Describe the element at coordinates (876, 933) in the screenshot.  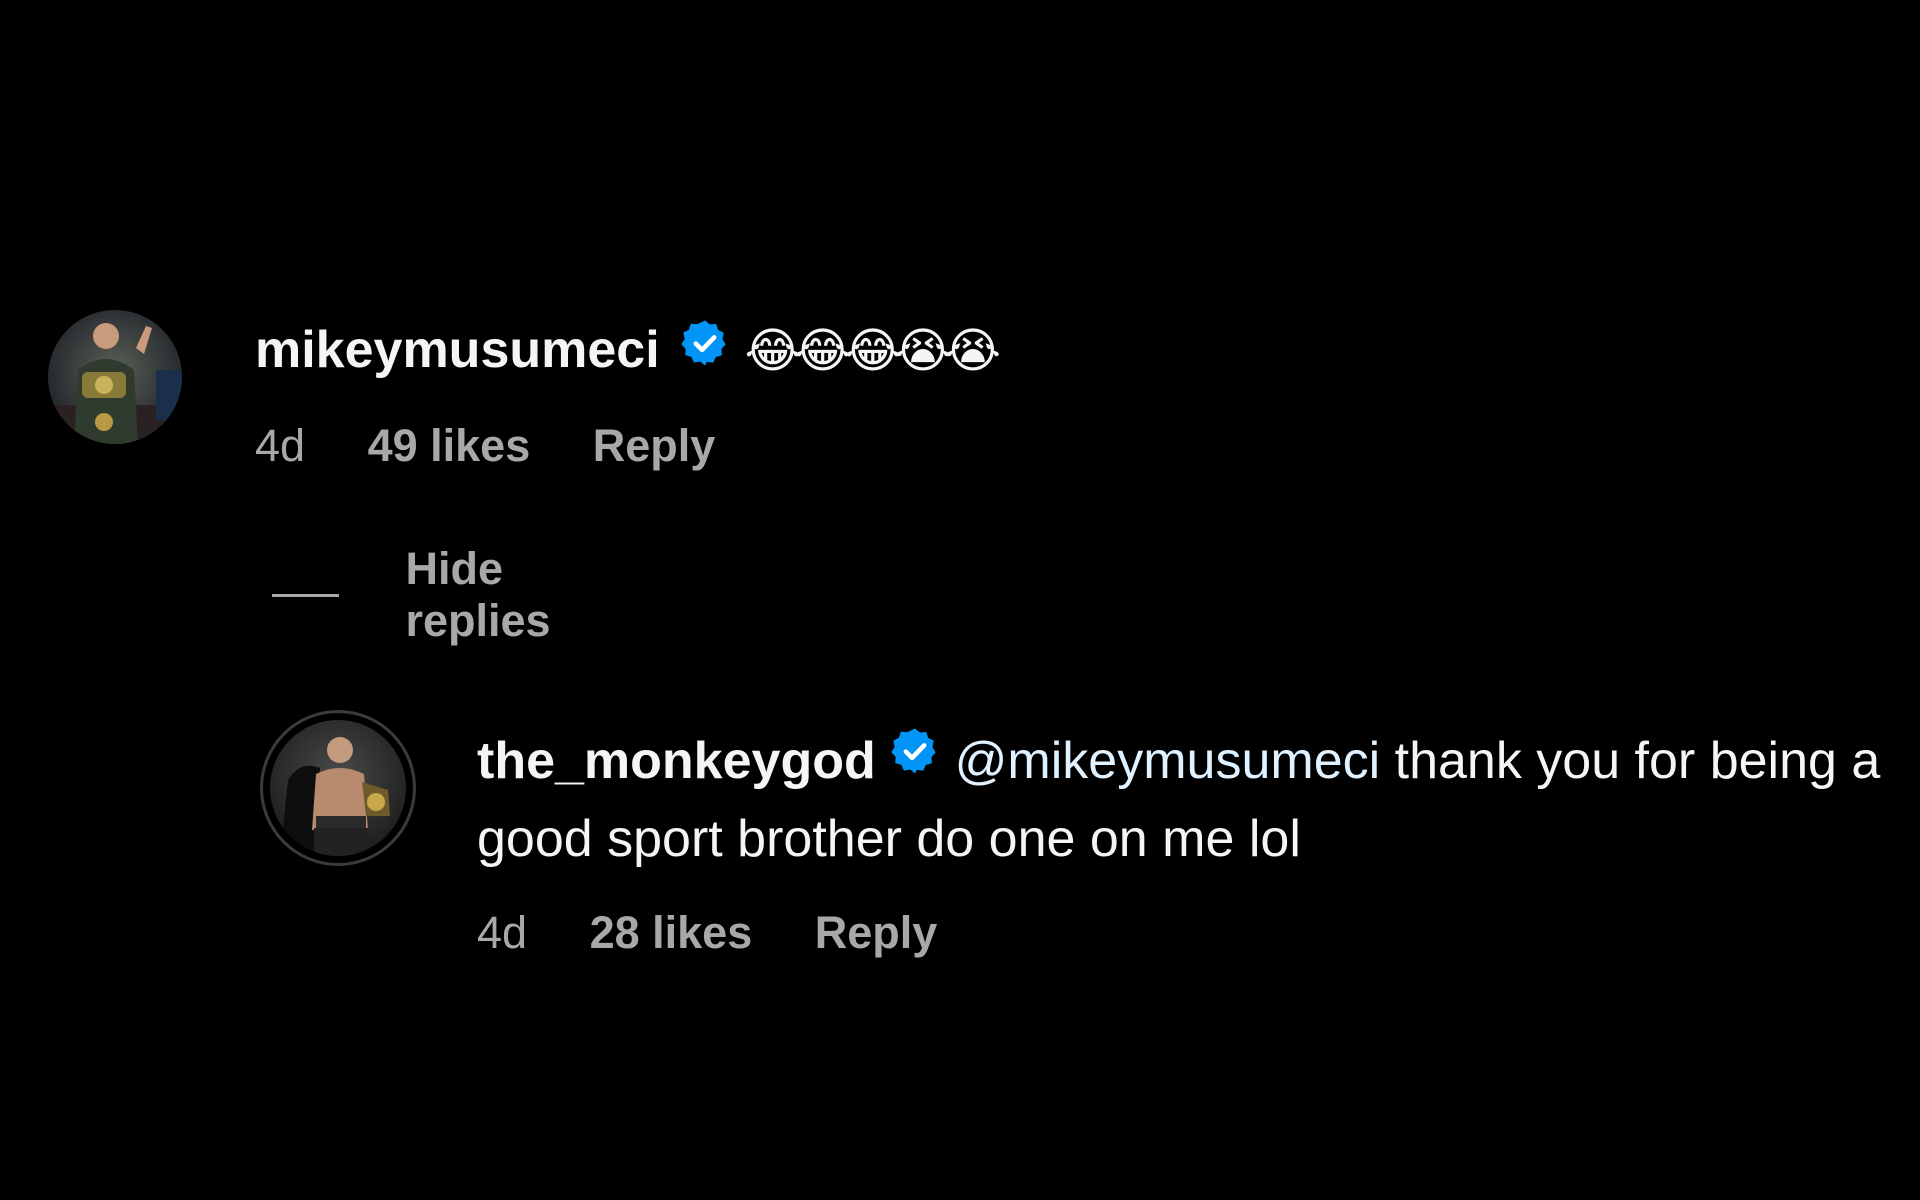
I see `reply-reply-button: Reply` at that location.